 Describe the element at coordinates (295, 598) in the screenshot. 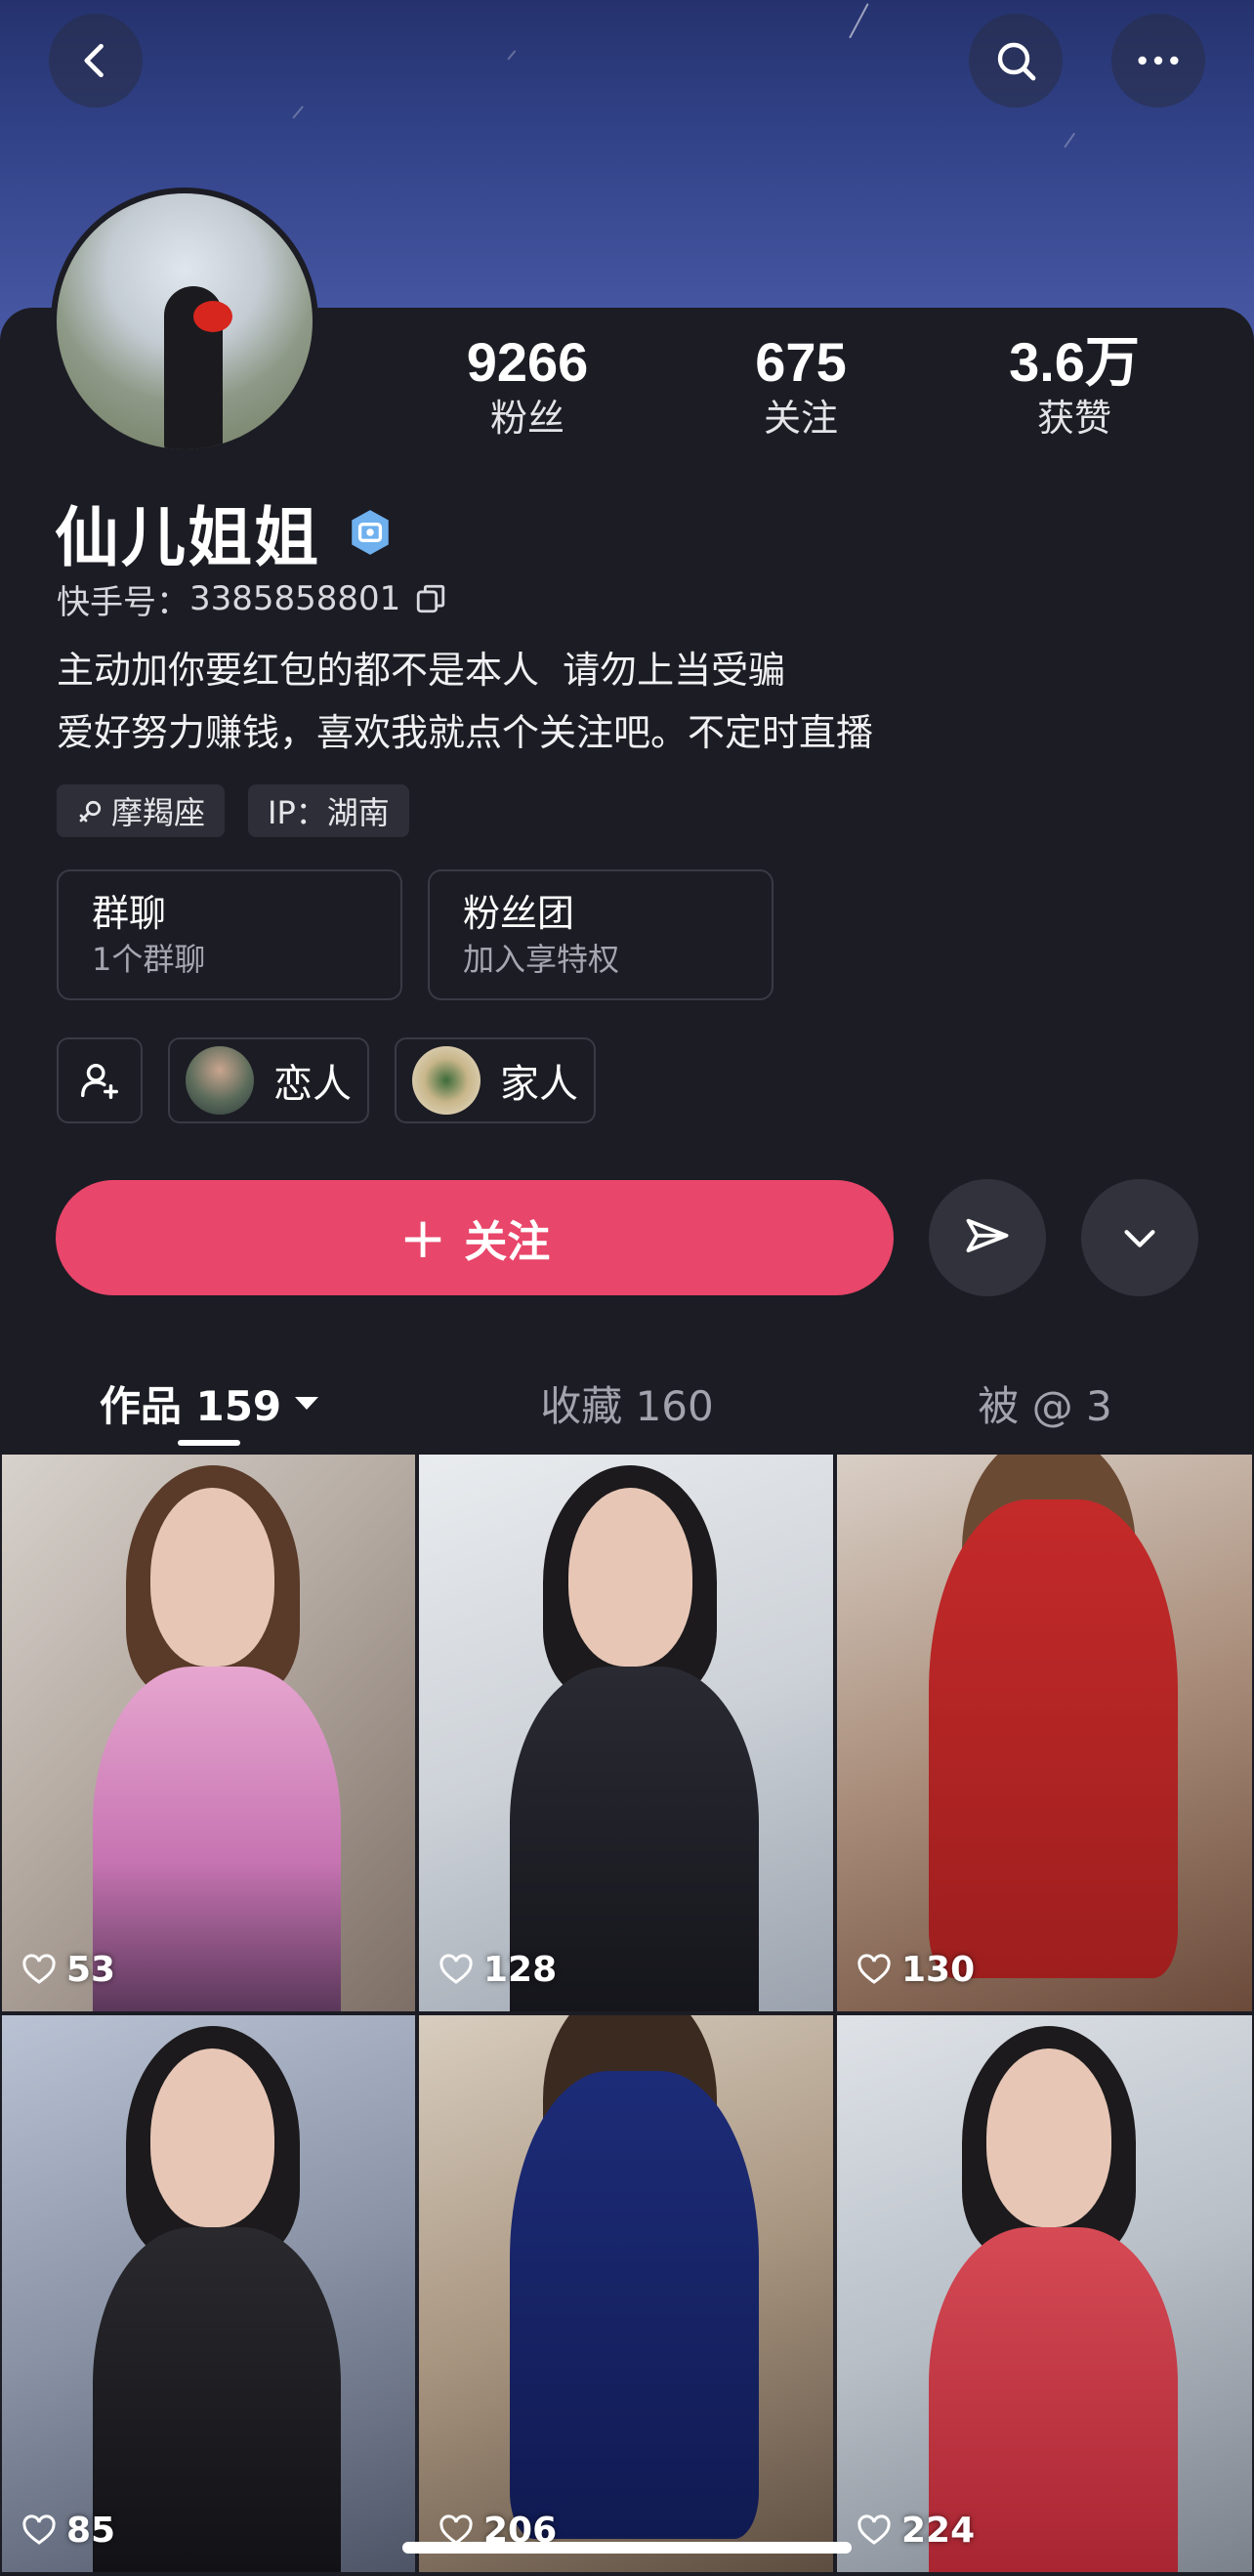

I see `kuaishou-id: 3385858801` at that location.